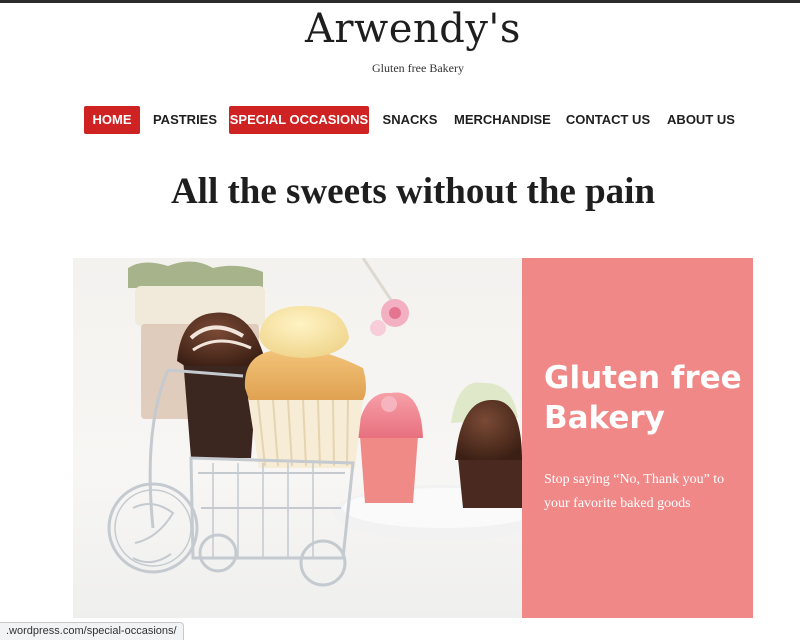 This screenshot has width=800, height=640. Describe the element at coordinates (643, 398) in the screenshot. I see `promo-title: Gluten free Bakery` at that location.